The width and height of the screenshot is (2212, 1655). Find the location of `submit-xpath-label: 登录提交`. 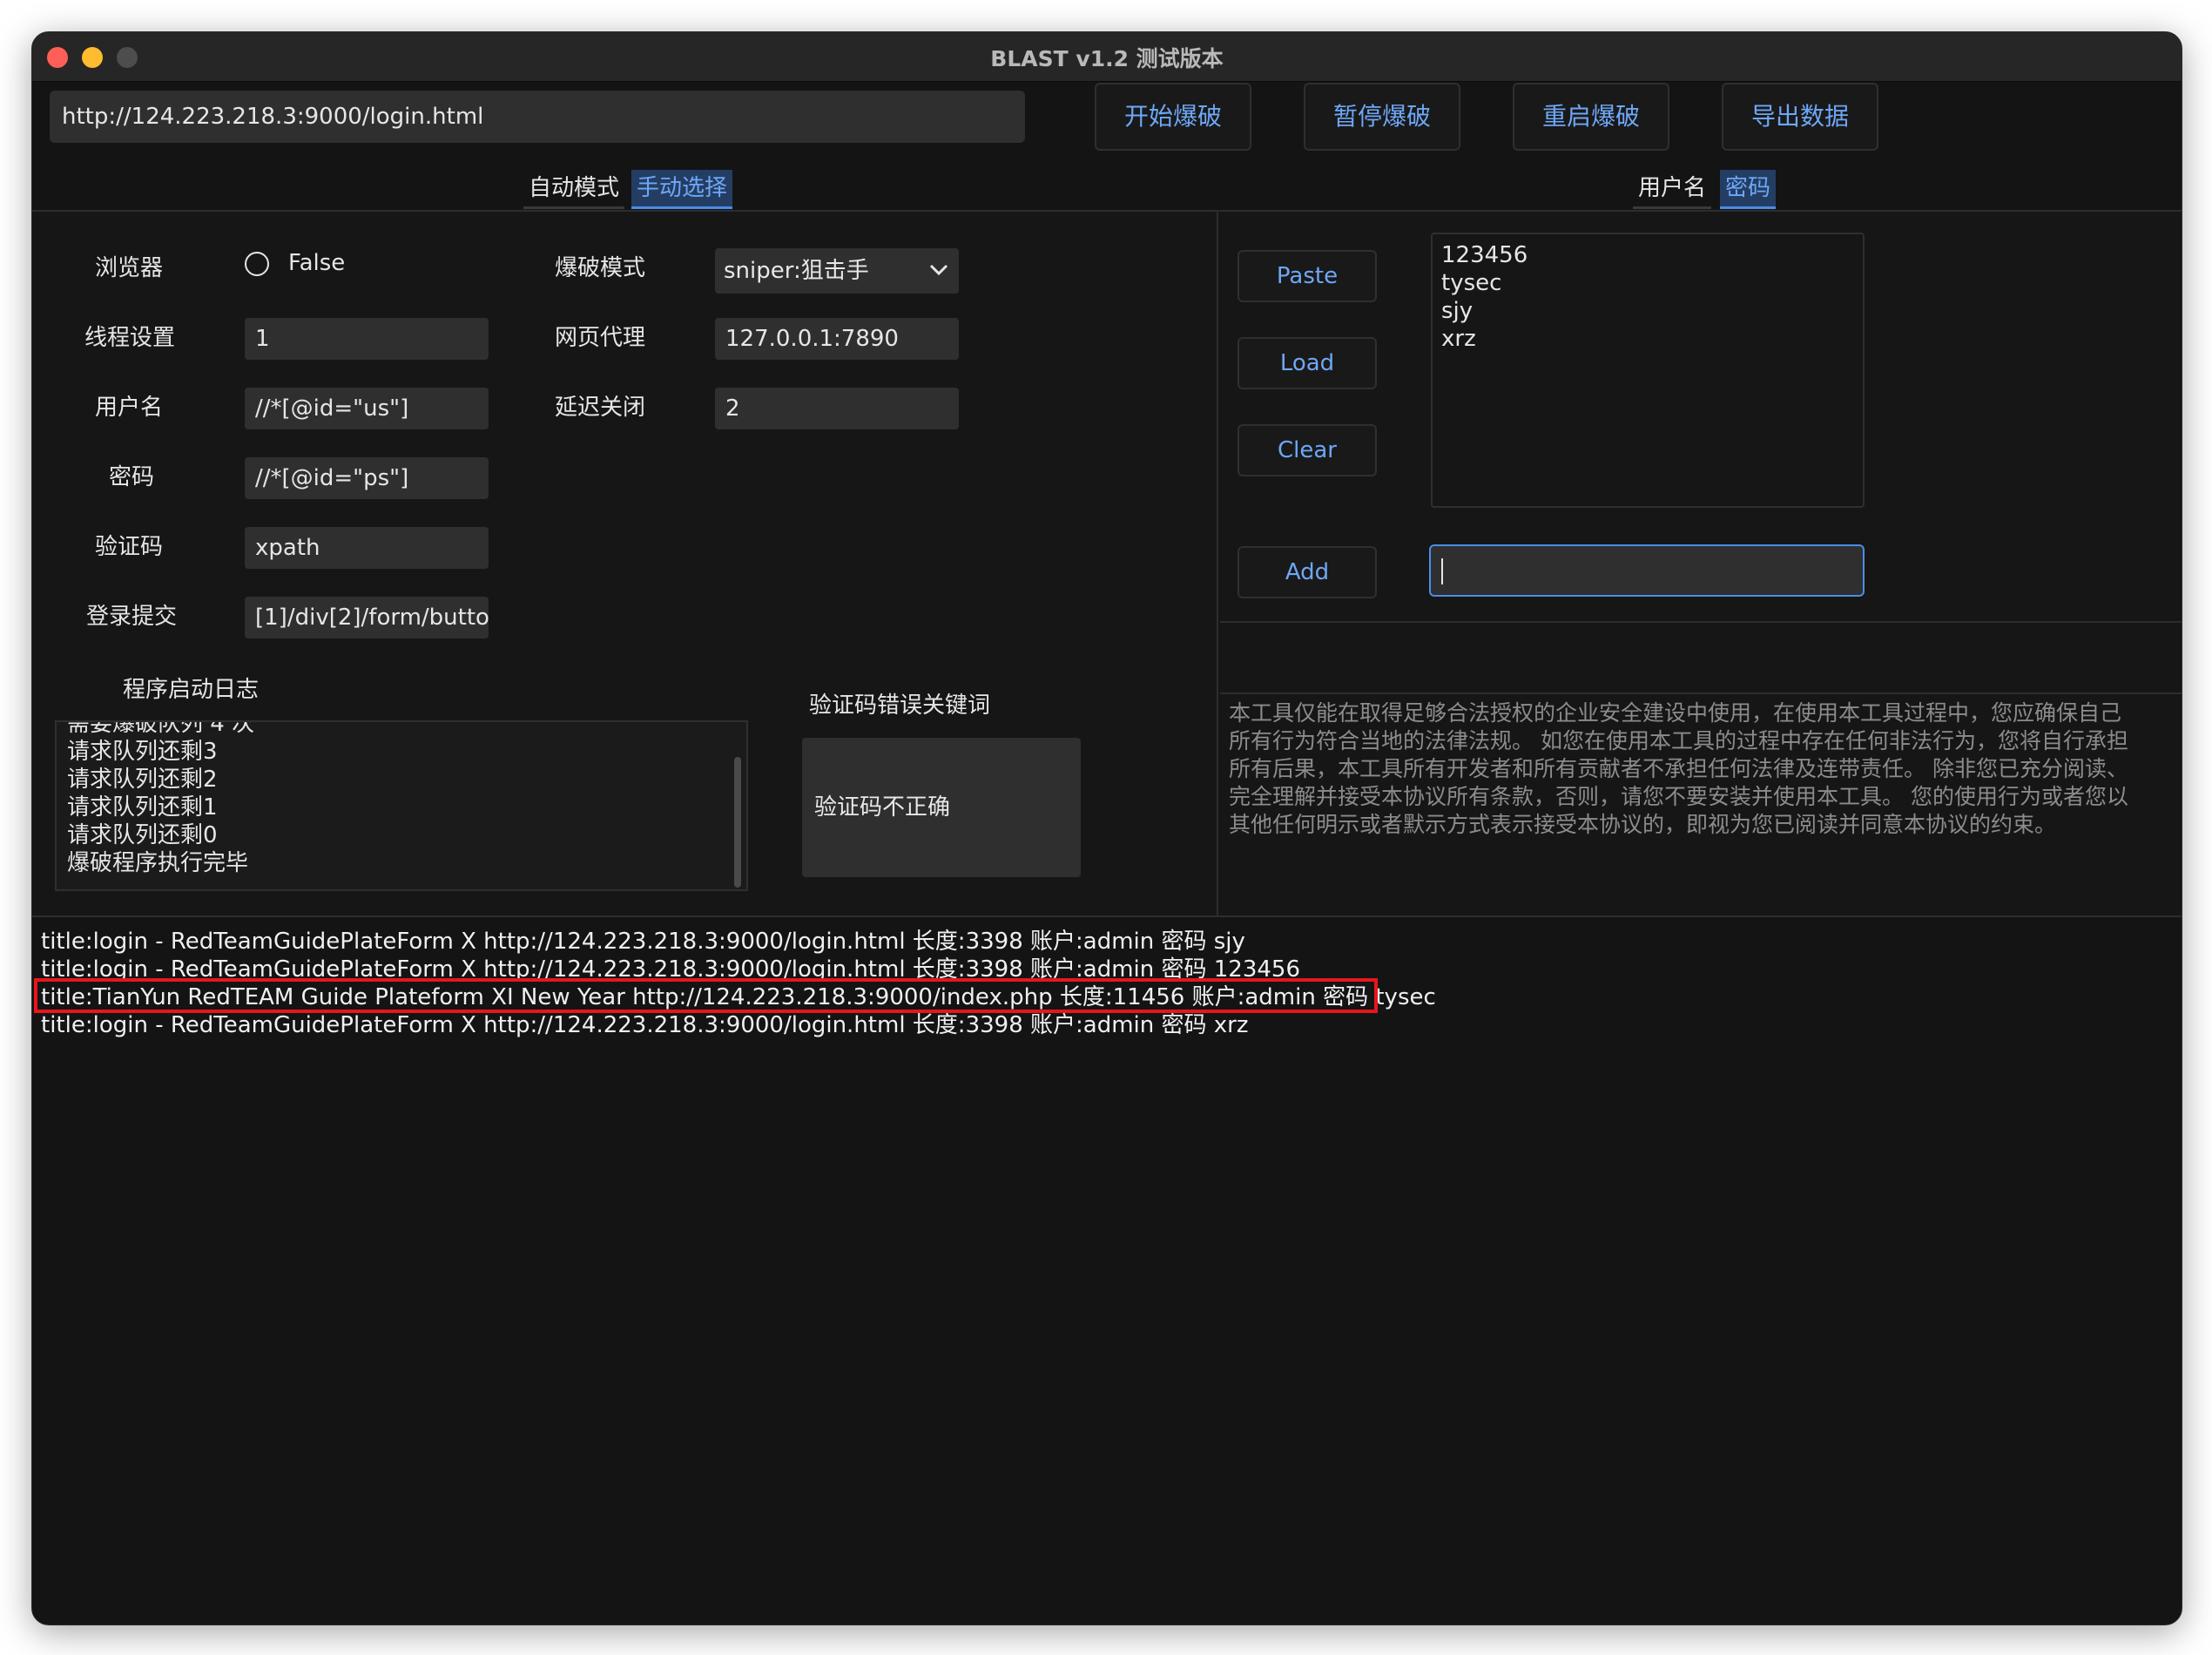

submit-xpath-label: 登录提交 is located at coordinates (132, 617).